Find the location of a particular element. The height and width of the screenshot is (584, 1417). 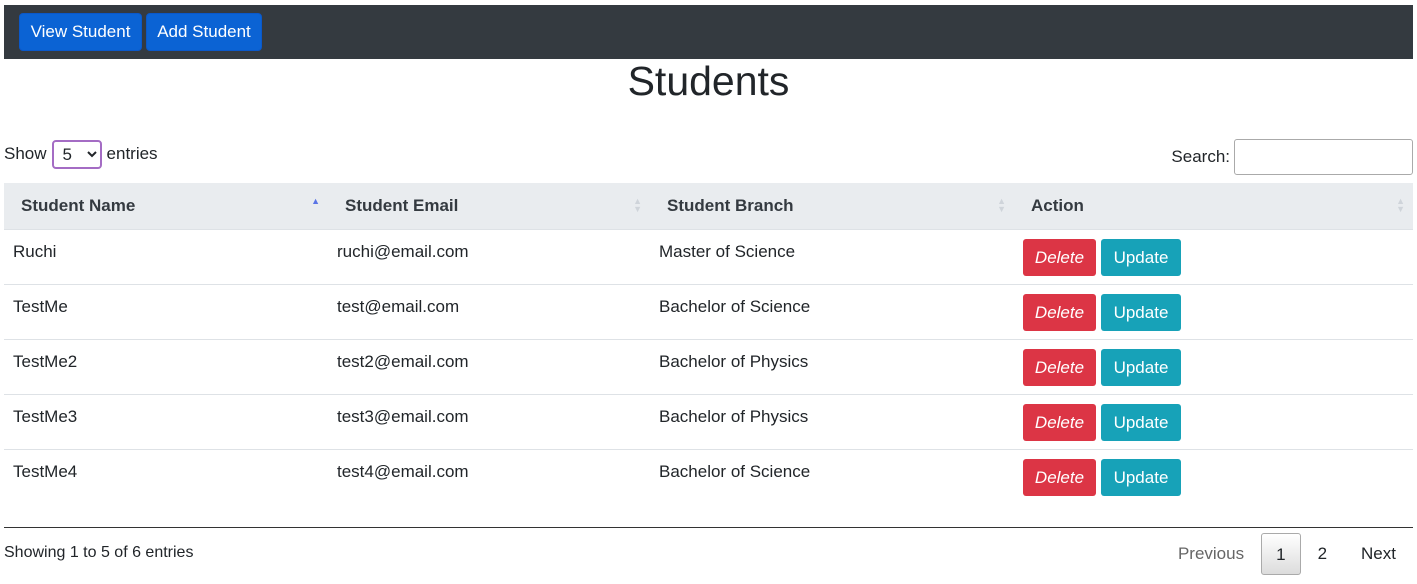

cell-student-email: ruchi@email.com is located at coordinates (489, 257).